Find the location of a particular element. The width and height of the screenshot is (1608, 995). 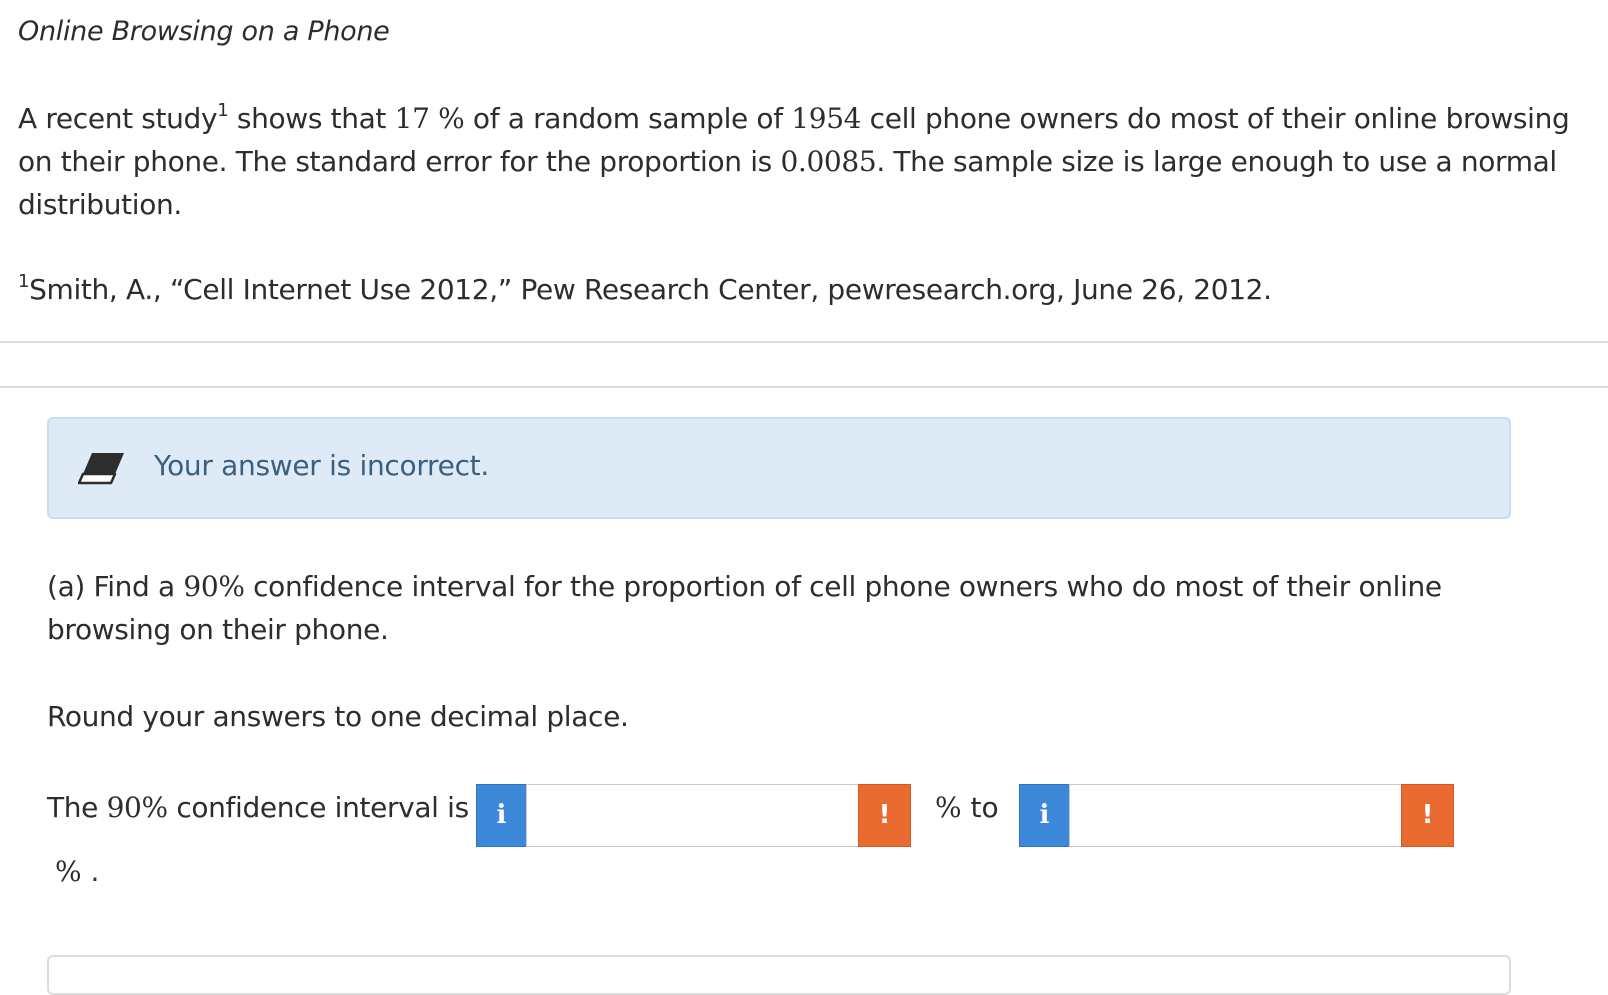

next-section-panel is located at coordinates (779, 975).